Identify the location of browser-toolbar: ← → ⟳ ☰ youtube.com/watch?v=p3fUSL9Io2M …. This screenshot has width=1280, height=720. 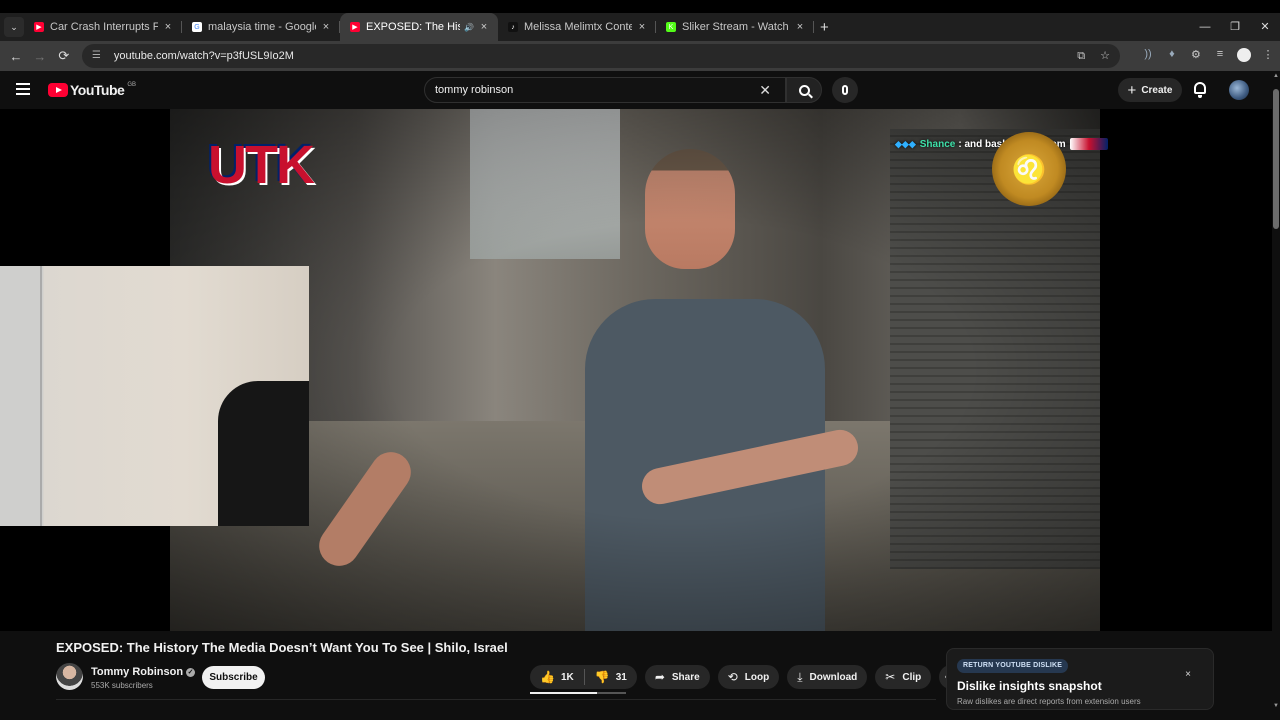
(640, 56).